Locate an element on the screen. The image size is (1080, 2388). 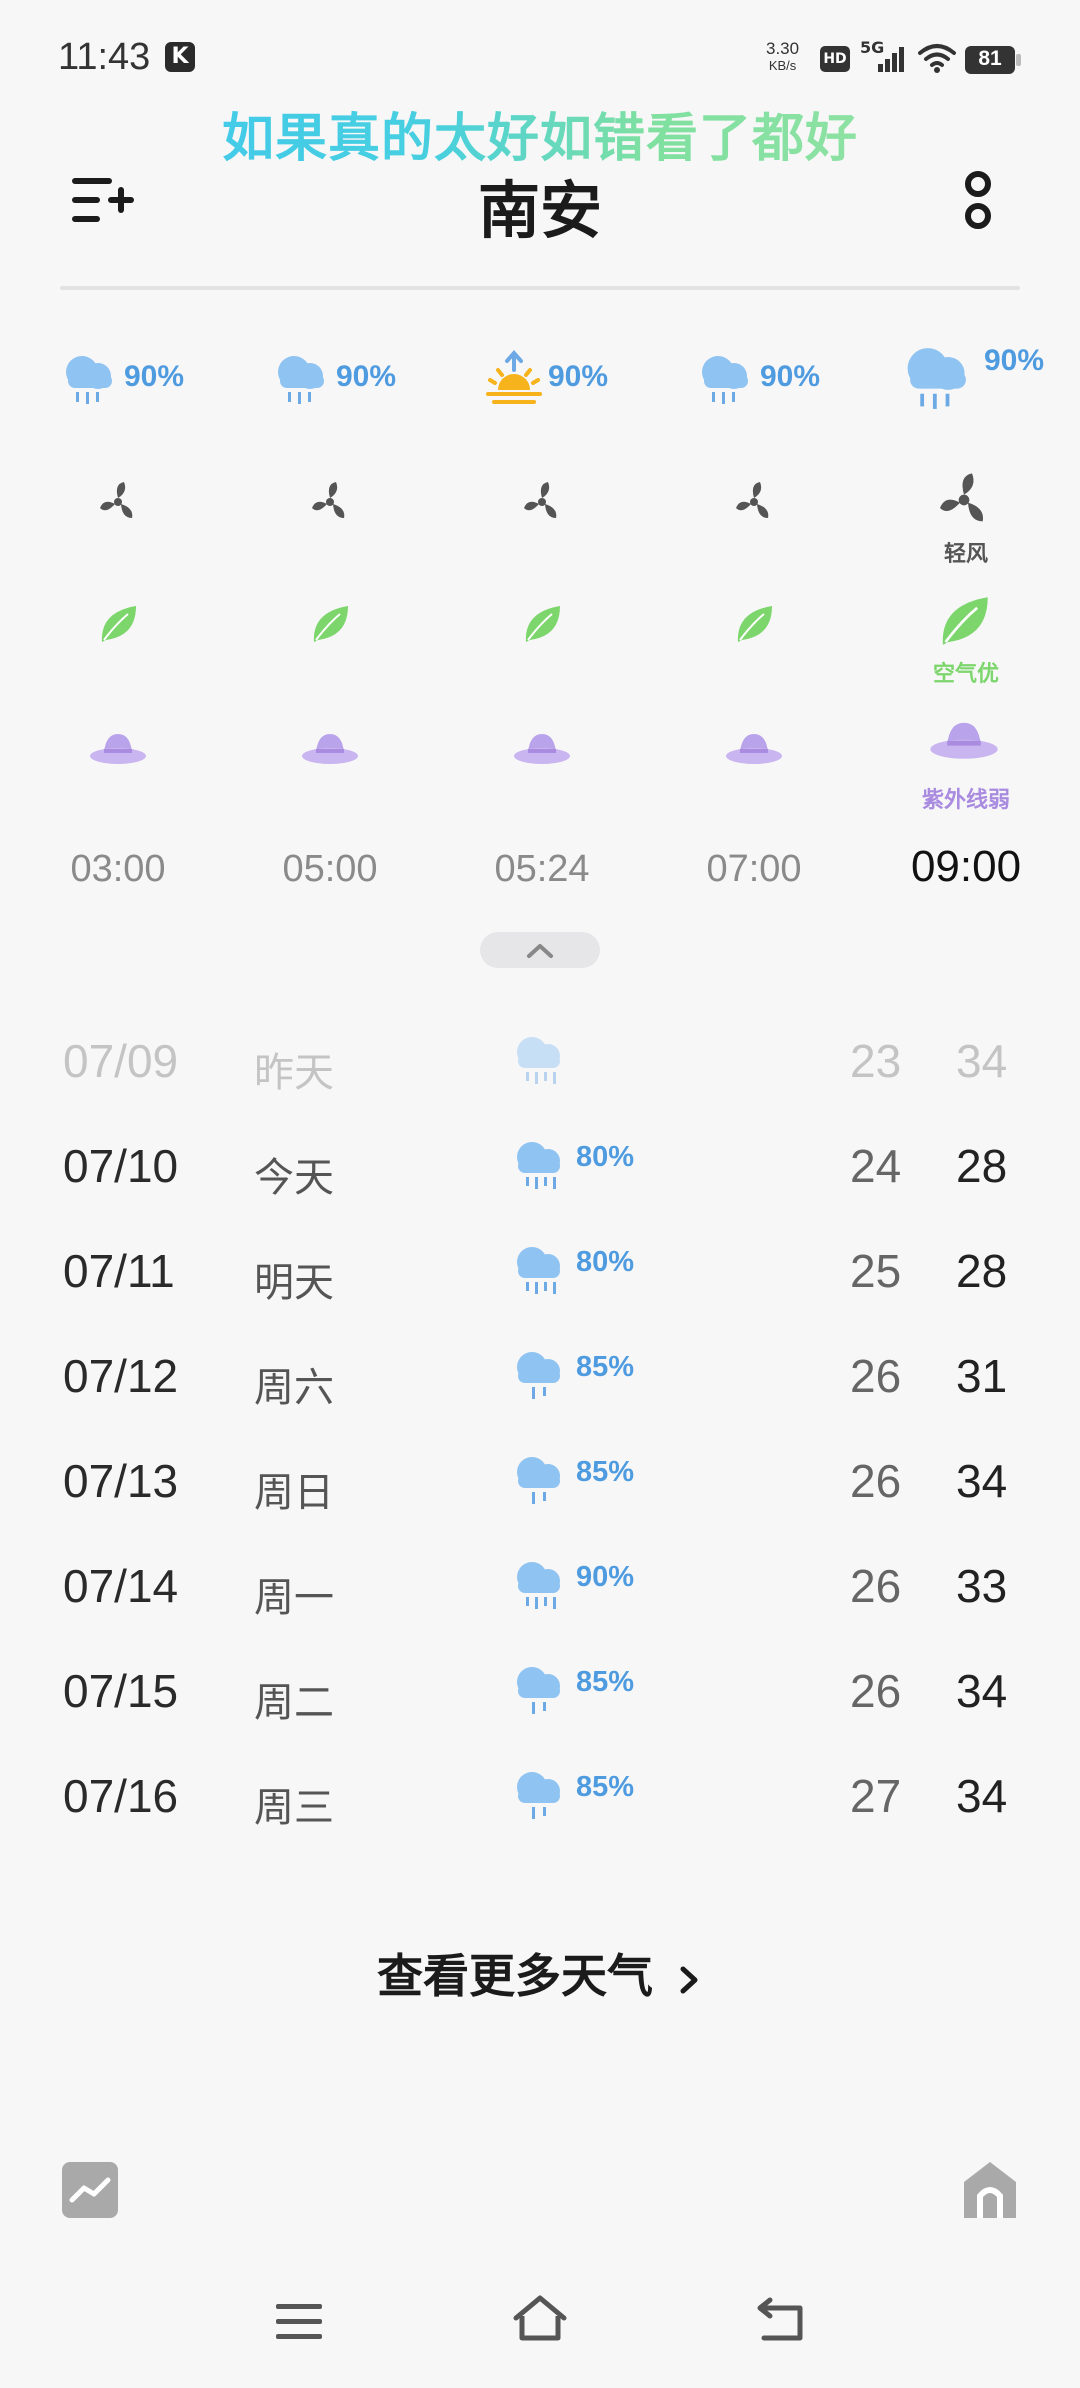
daily-row: 07/16 周三 85% 27 34 is located at coordinates (540, 1797).